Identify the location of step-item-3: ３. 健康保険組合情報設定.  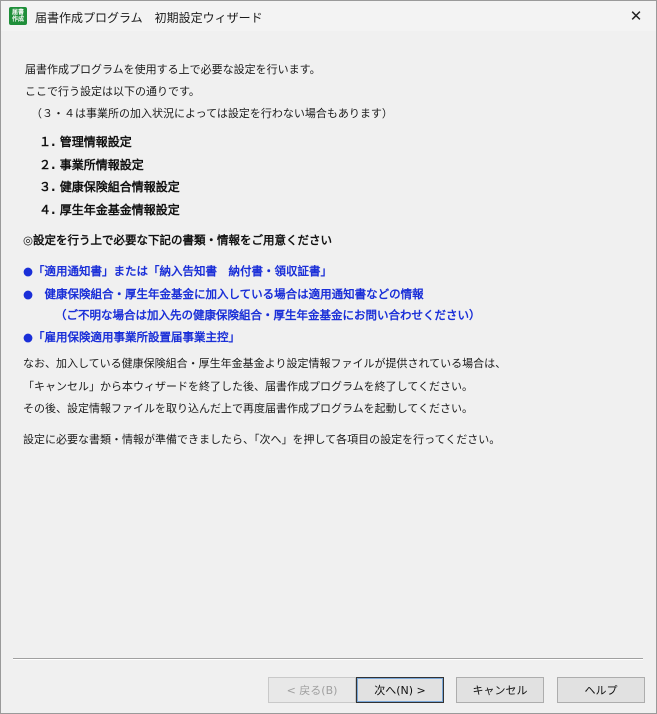
(109, 187).